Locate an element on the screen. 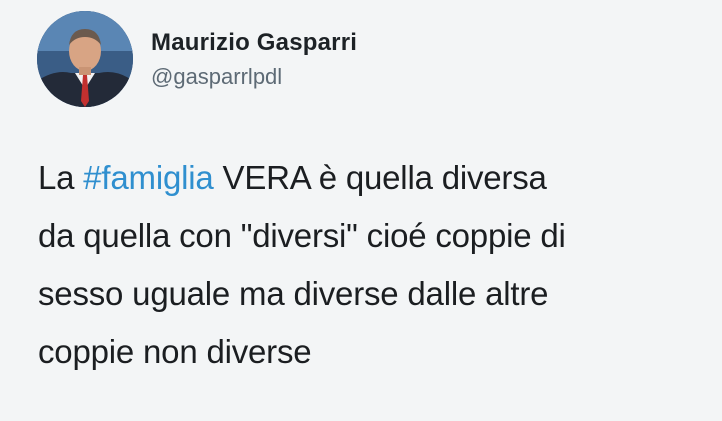 Image resolution: width=722 pixels, height=421 pixels. tweet-line-1-prefix: La is located at coordinates (61, 177).